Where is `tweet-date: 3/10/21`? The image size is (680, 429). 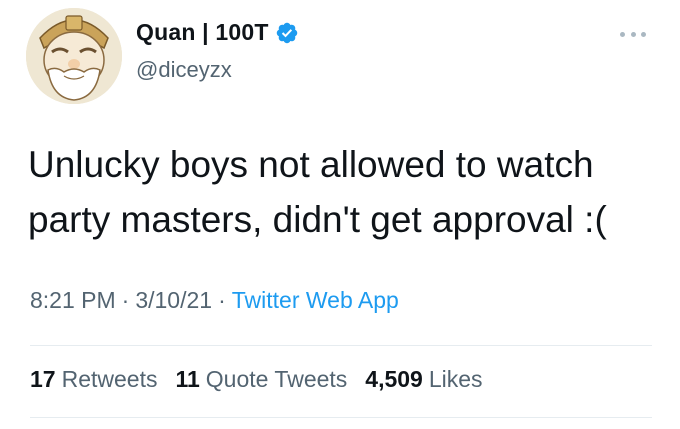
tweet-date: 3/10/21 is located at coordinates (173, 300).